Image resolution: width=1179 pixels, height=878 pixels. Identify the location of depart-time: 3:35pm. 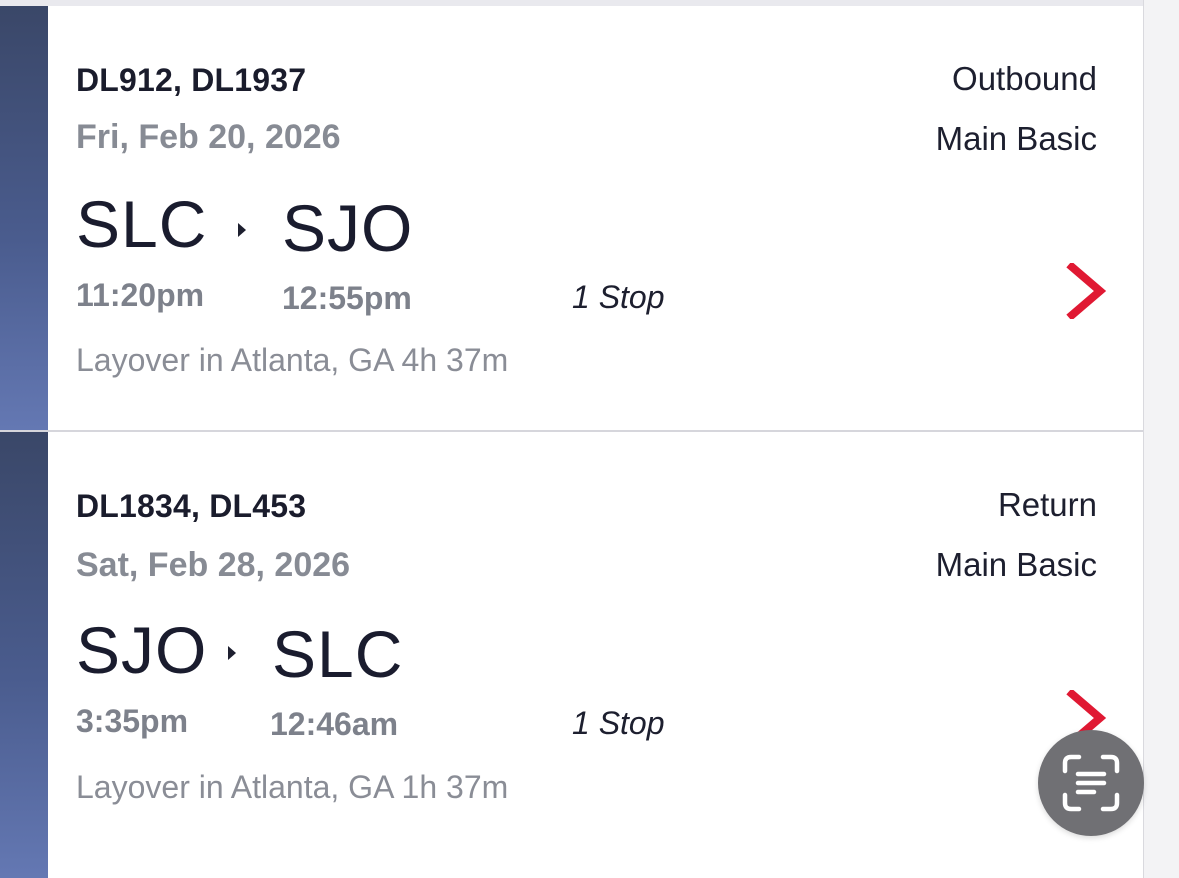
(132, 721).